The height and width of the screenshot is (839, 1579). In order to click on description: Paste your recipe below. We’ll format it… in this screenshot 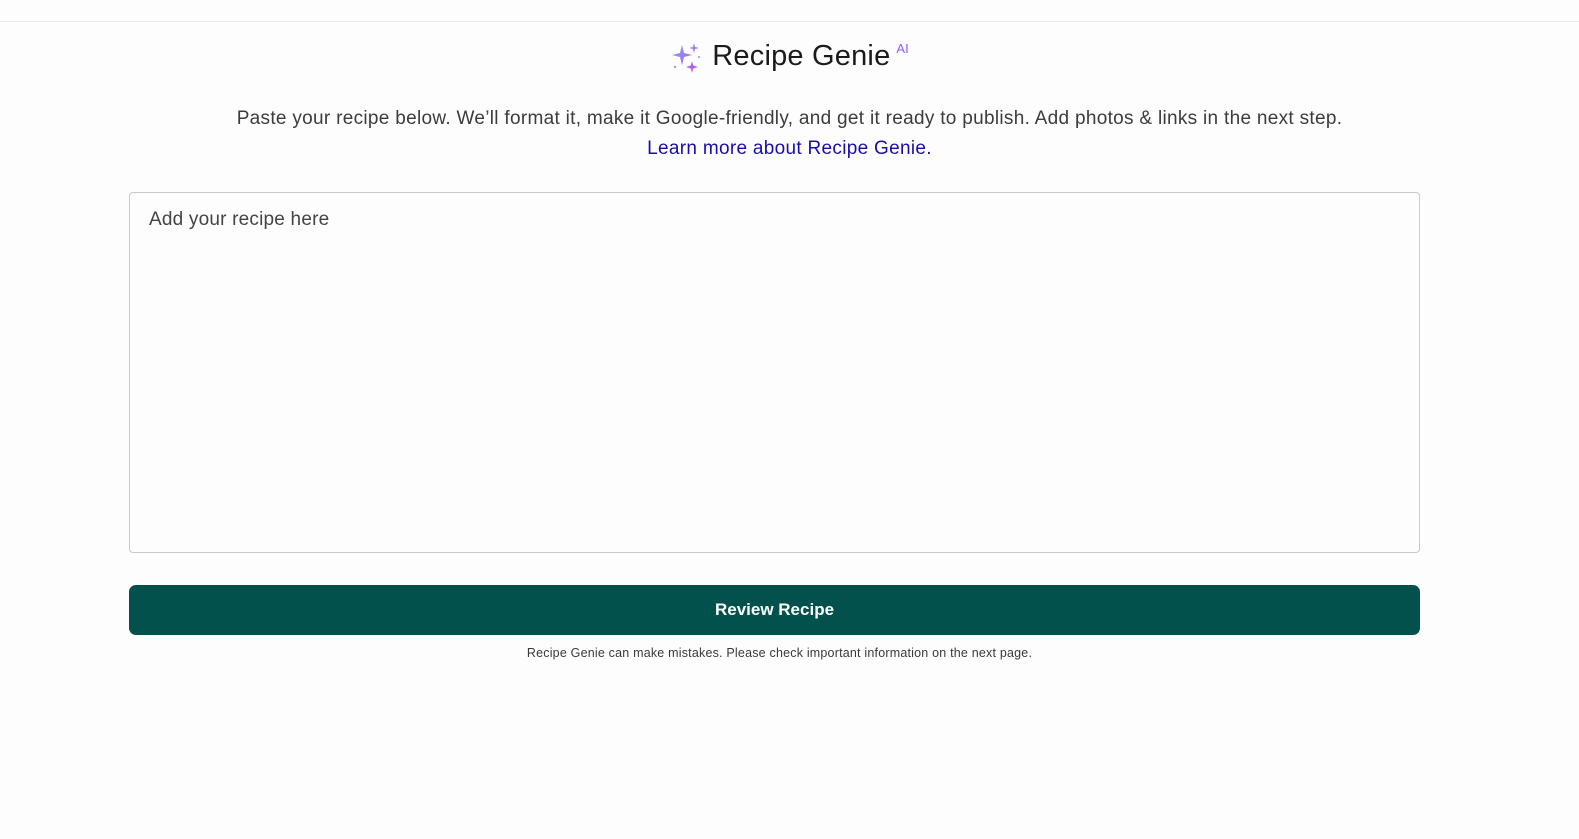, I will do `click(789, 118)`.